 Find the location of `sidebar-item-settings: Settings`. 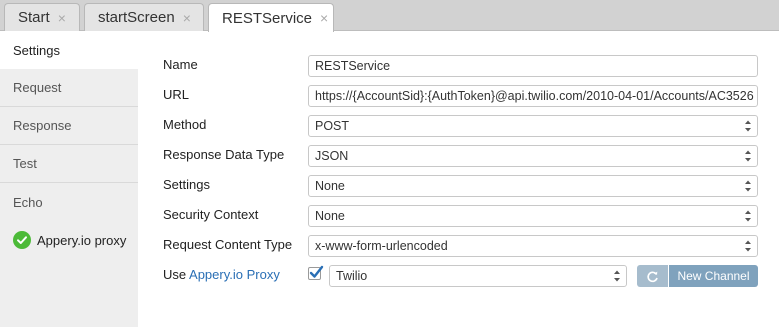

sidebar-item-settings: Settings is located at coordinates (69, 50).